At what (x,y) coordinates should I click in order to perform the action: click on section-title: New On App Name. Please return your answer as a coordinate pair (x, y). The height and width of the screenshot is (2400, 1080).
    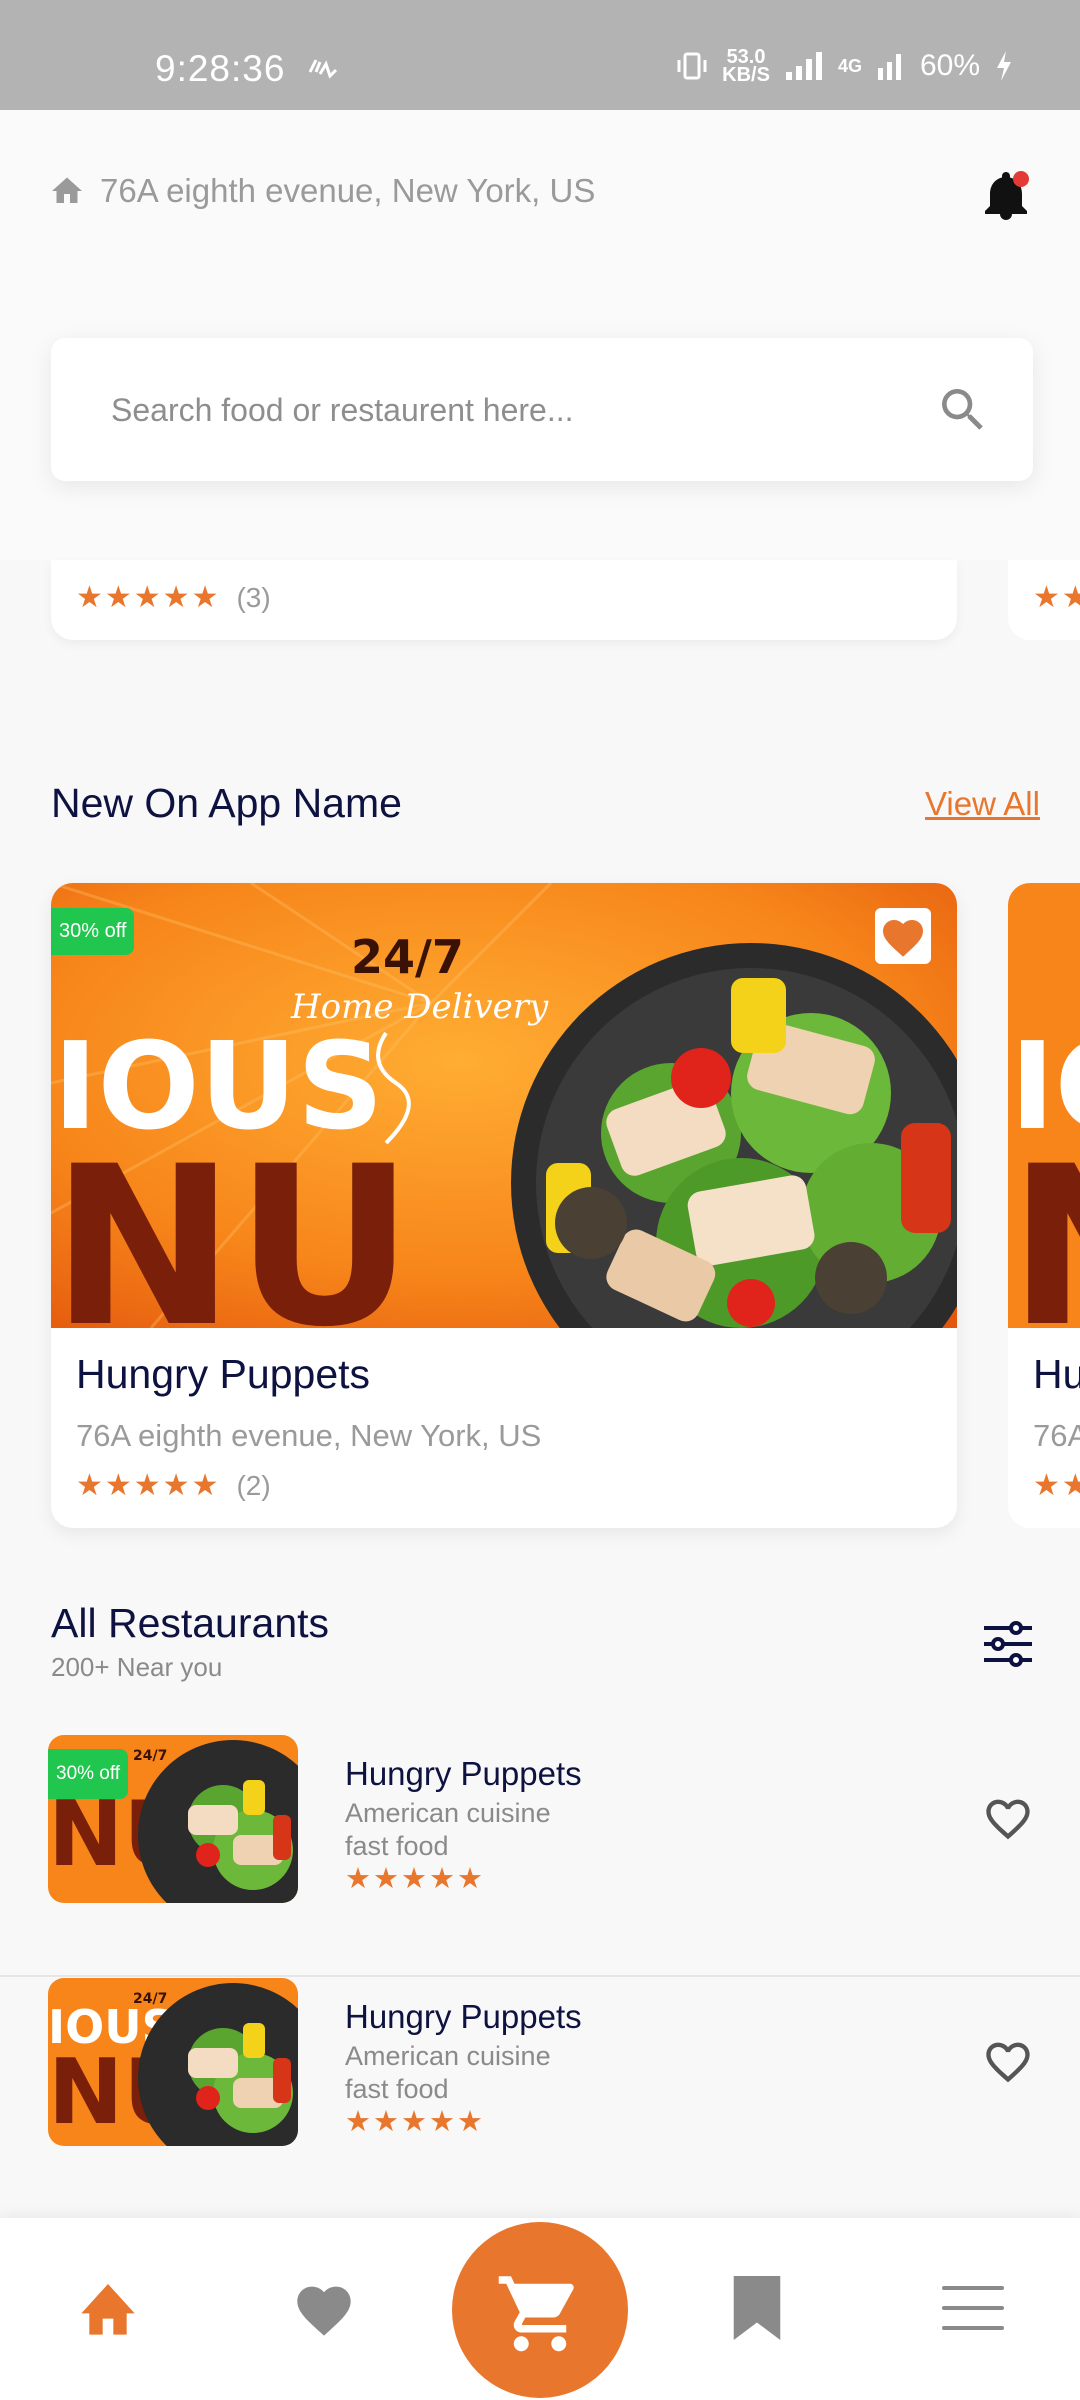
    Looking at the image, I should click on (226, 803).